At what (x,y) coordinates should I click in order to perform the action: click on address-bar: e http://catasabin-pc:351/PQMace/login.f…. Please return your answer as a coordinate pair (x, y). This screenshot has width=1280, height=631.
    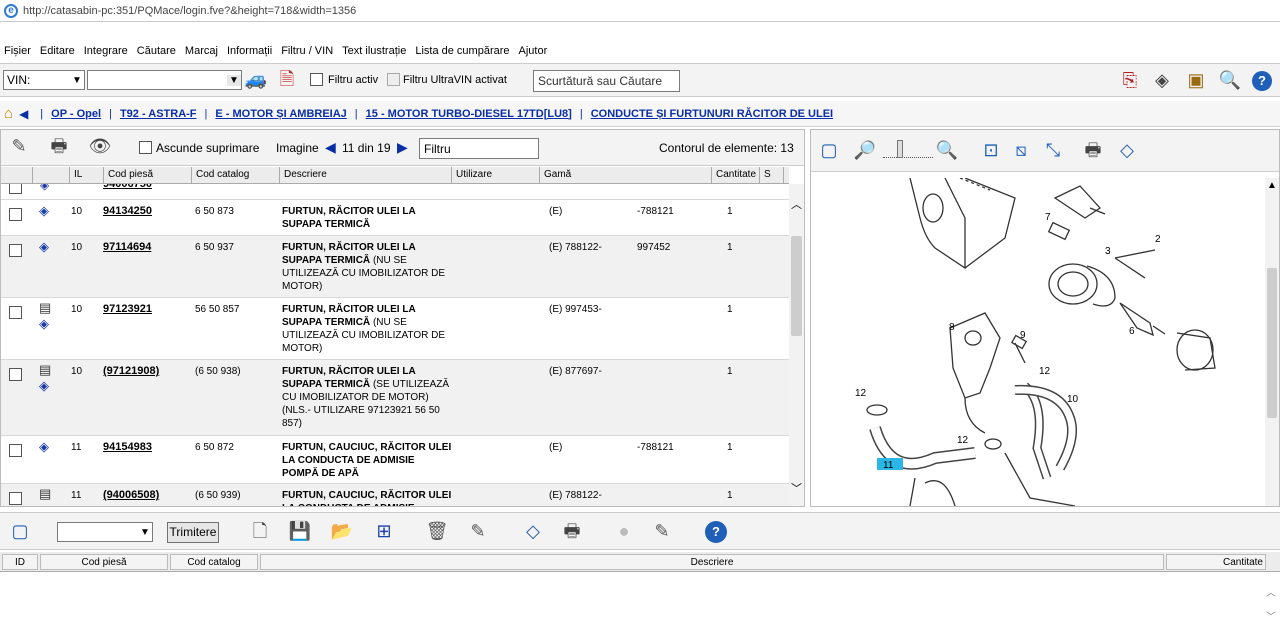
    Looking at the image, I should click on (640, 11).